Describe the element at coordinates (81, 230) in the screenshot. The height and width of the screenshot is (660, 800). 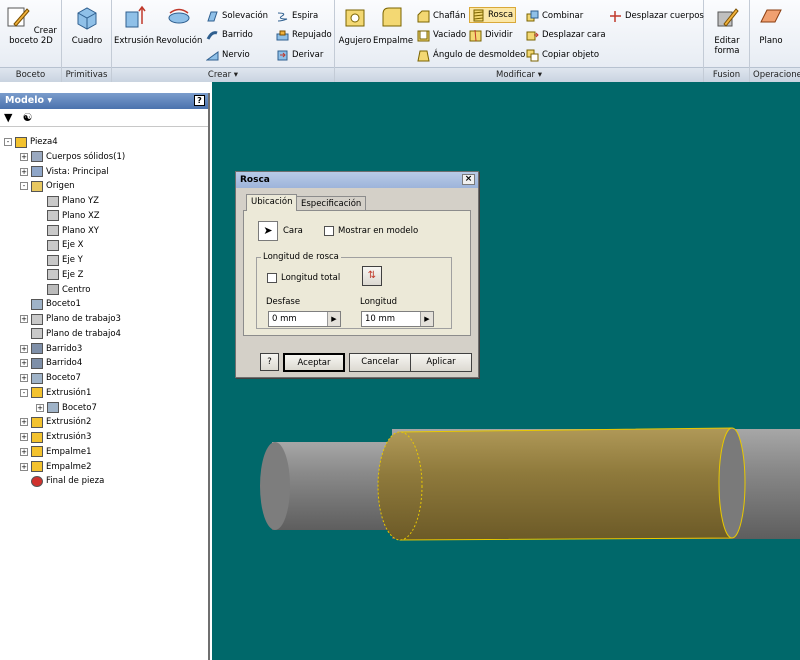
I see `tree-node-label: Plano XY` at that location.